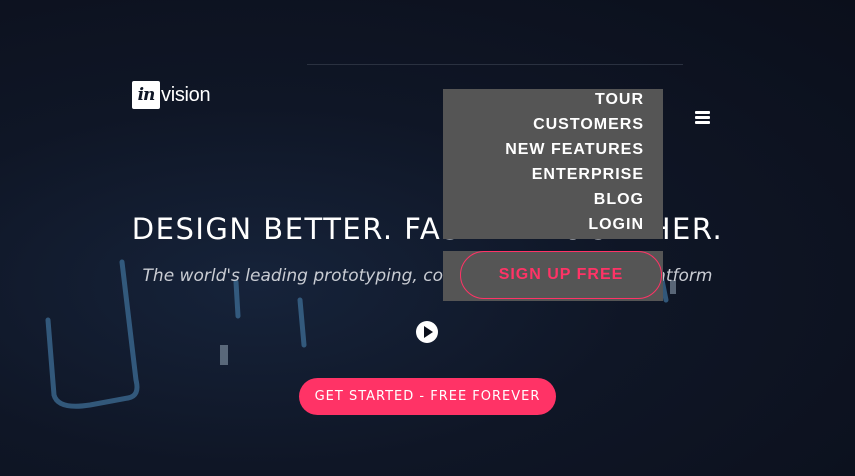 The image size is (855, 476). Describe the element at coordinates (146, 95) in the screenshot. I see `logo-mark: in` at that location.